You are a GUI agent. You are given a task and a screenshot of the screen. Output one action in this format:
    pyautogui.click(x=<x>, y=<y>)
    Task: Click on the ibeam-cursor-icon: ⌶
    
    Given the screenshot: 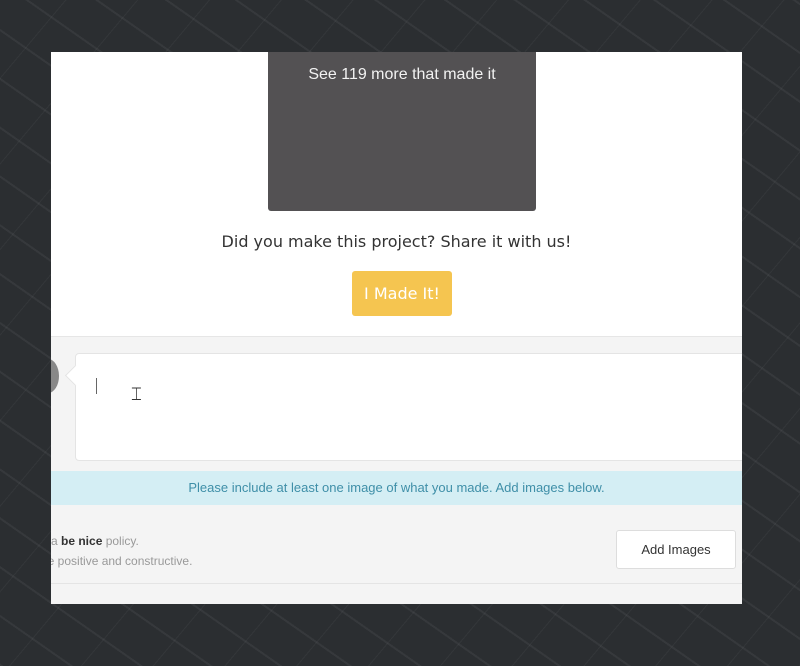 What is the action you would take?
    pyautogui.click(x=136, y=394)
    